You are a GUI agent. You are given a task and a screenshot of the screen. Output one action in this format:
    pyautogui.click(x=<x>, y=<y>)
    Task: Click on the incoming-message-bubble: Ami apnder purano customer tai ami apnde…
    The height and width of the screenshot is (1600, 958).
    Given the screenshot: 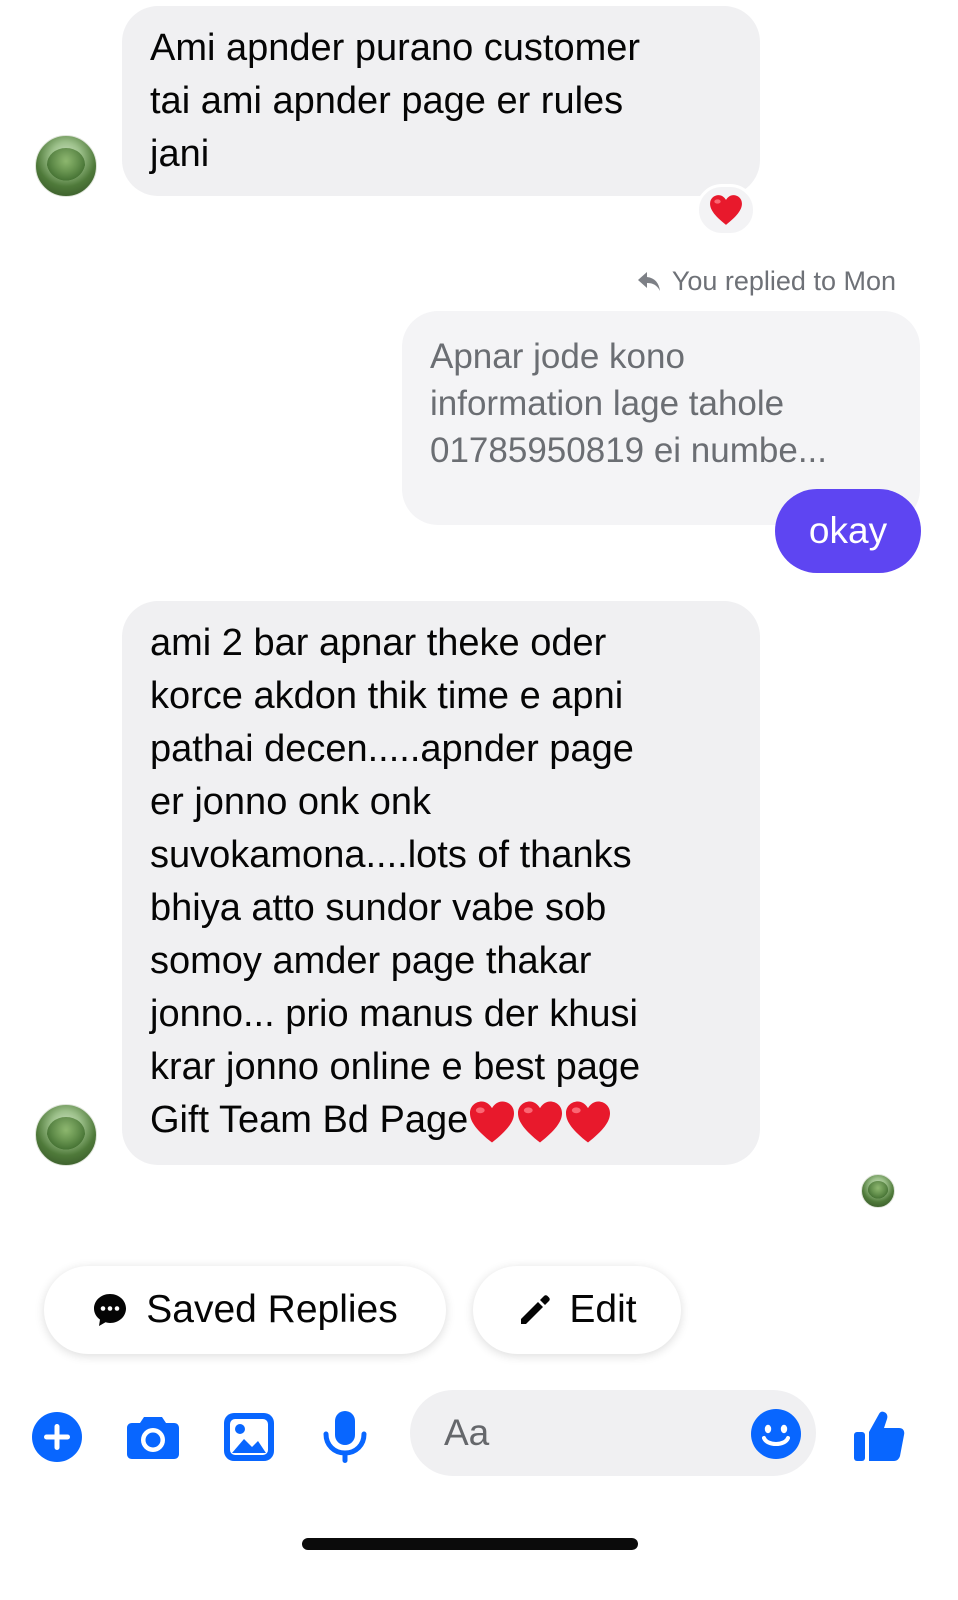 What is the action you would take?
    pyautogui.click(x=441, y=101)
    